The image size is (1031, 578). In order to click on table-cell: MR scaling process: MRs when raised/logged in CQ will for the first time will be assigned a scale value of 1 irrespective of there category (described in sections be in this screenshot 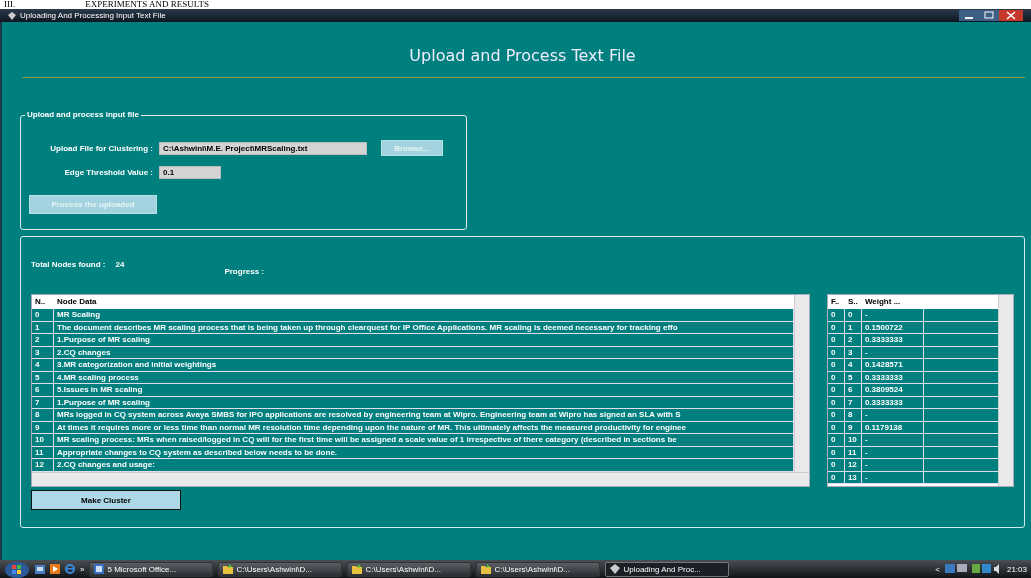, I will do `click(424, 440)`.